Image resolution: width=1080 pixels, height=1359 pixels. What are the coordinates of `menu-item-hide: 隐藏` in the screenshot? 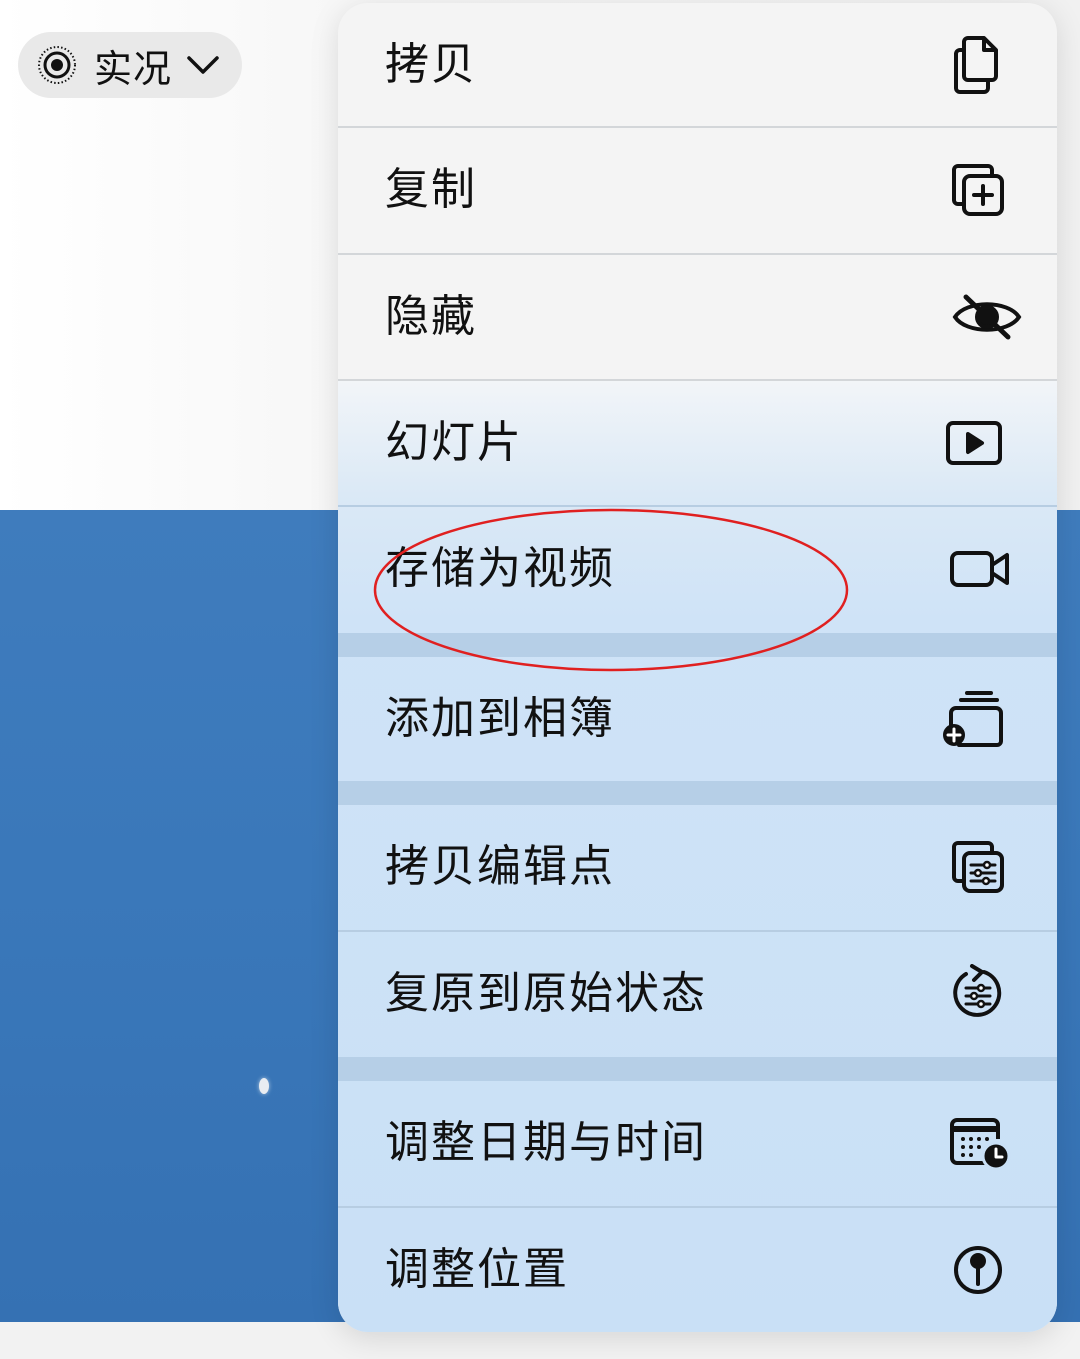 It's located at (697, 317).